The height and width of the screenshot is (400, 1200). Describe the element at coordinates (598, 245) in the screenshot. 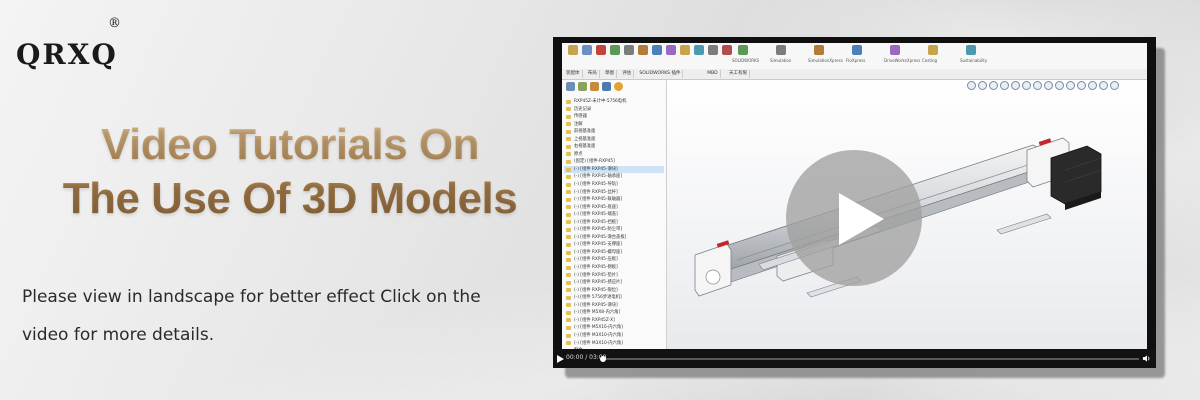

I see `tree-row-label: (-) [组件 RXP45-支撑座]` at that location.